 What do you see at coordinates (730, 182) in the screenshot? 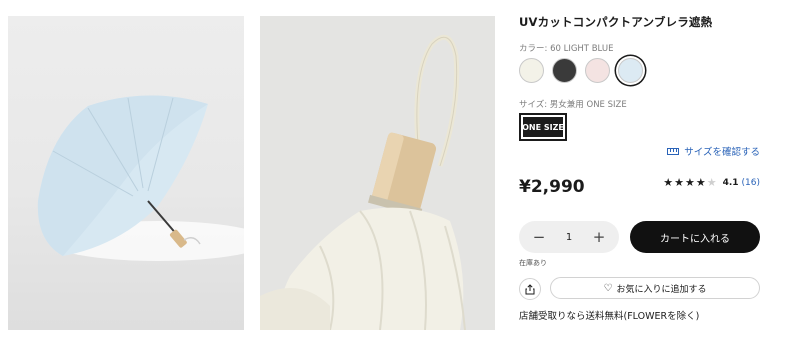
I see `rating-value: 4.1` at bounding box center [730, 182].